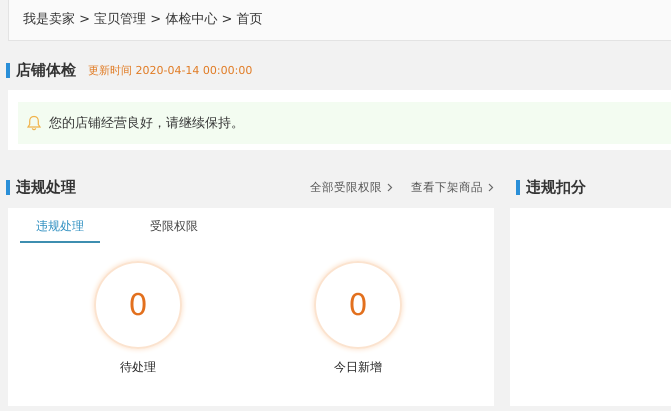 The width and height of the screenshot is (671, 411). Describe the element at coordinates (174, 230) in the screenshot. I see `tab: 受限权限` at that location.